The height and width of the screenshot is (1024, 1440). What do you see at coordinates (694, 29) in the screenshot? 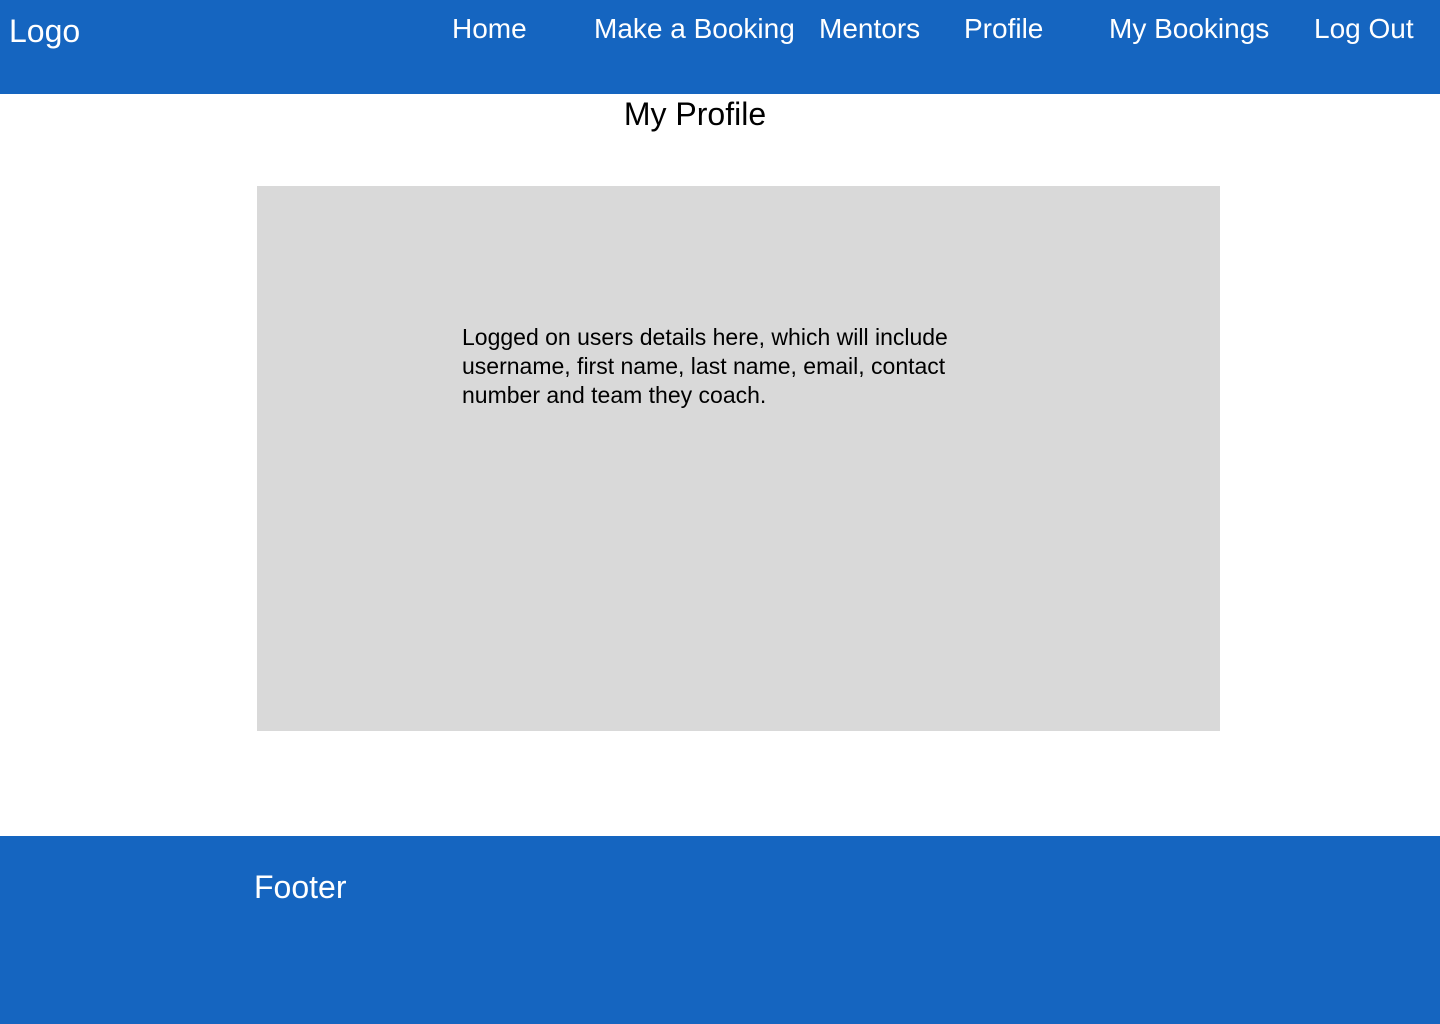
I see `nav-make-a-booking-link: Make a Booking` at bounding box center [694, 29].